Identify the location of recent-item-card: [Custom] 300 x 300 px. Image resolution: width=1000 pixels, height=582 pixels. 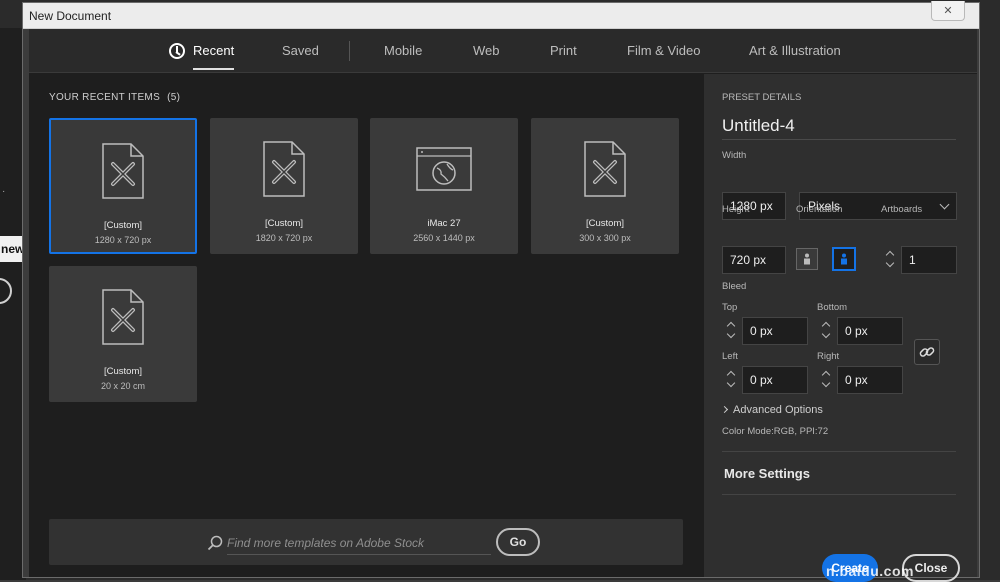
(605, 186).